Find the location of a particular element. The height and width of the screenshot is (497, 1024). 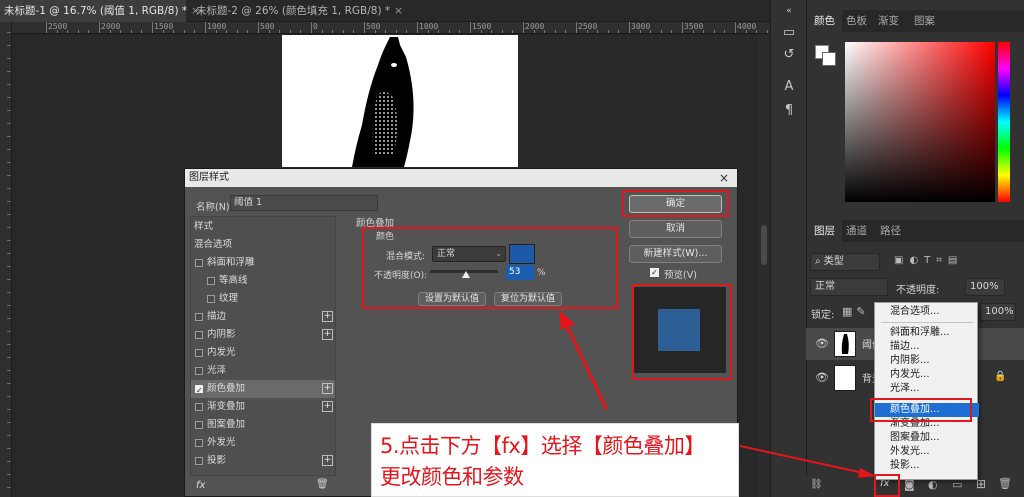

trash-icon: 🗑 is located at coordinates (322, 484).